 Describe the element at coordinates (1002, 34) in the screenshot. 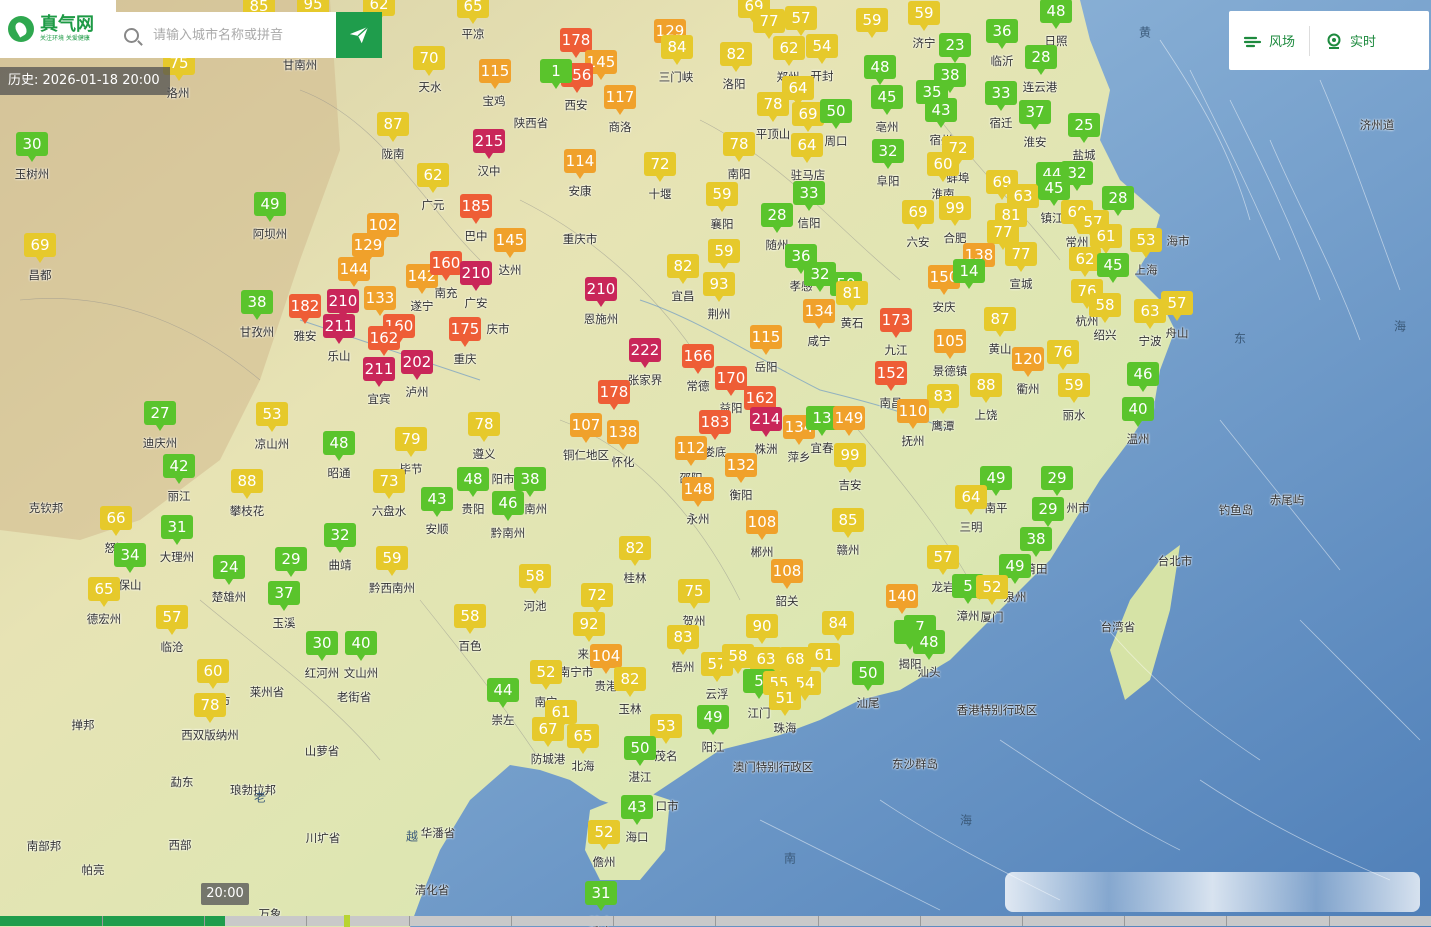

I see `aqi-marker: 36` at that location.